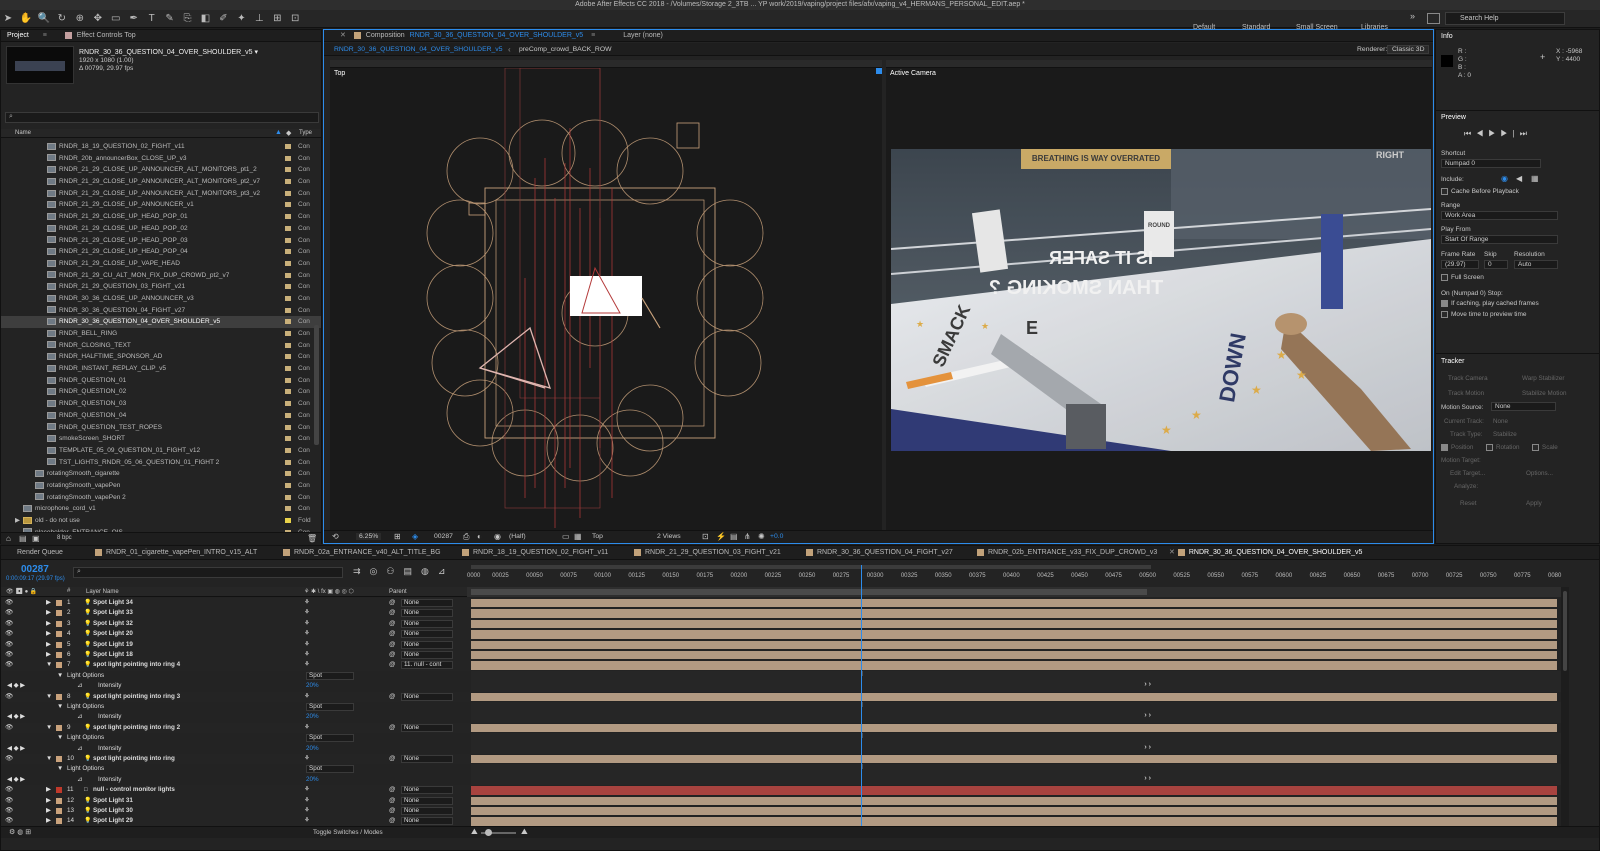 The width and height of the screenshot is (1600, 851). Describe the element at coordinates (8, 19) in the screenshot. I see `selection-tool-icon: ➤` at that location.